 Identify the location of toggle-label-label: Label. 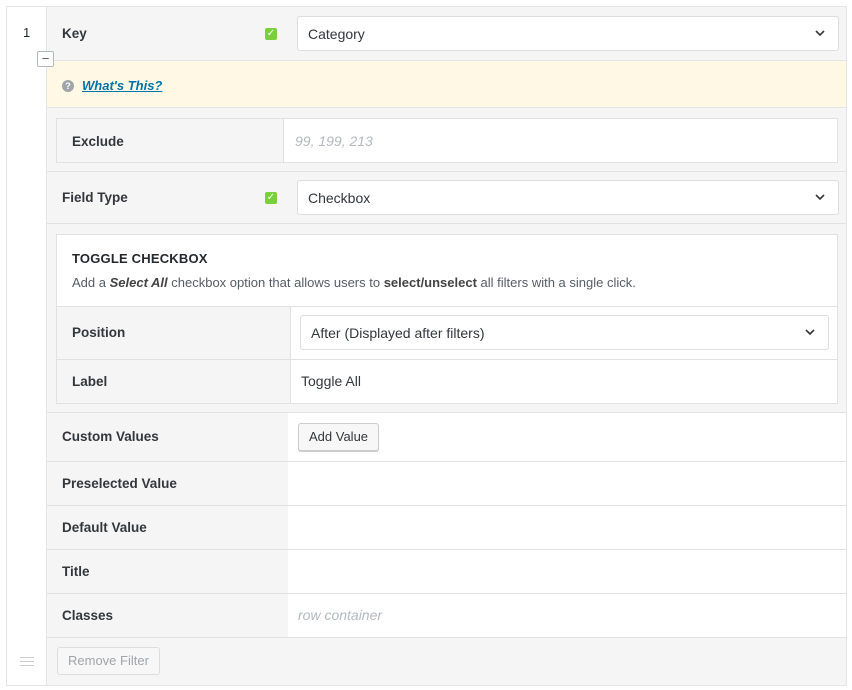
(90, 381).